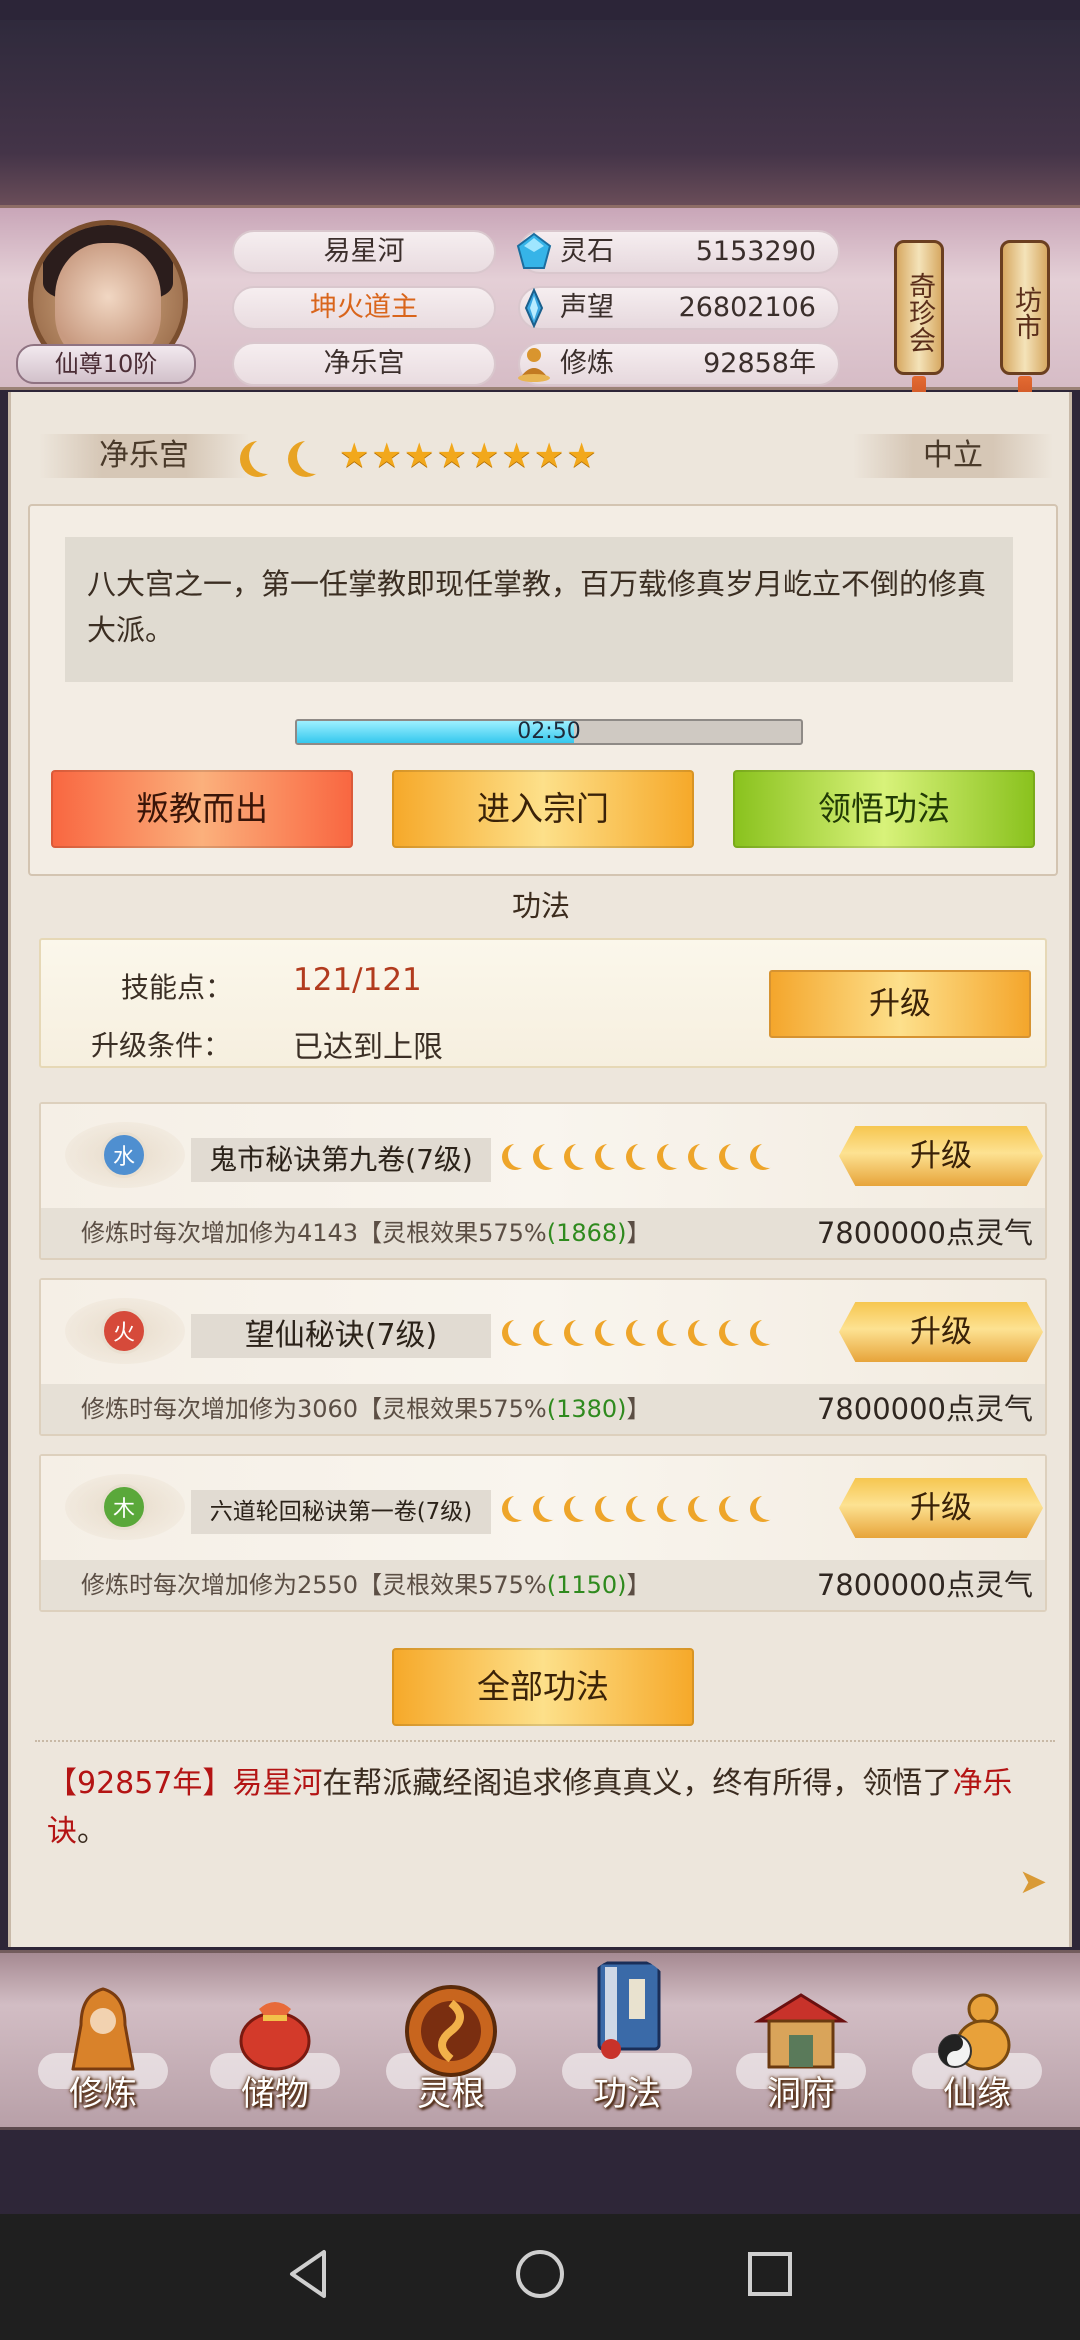  What do you see at coordinates (368, 1047) in the screenshot?
I see `upgrade-condition-value: 已达到上限` at bounding box center [368, 1047].